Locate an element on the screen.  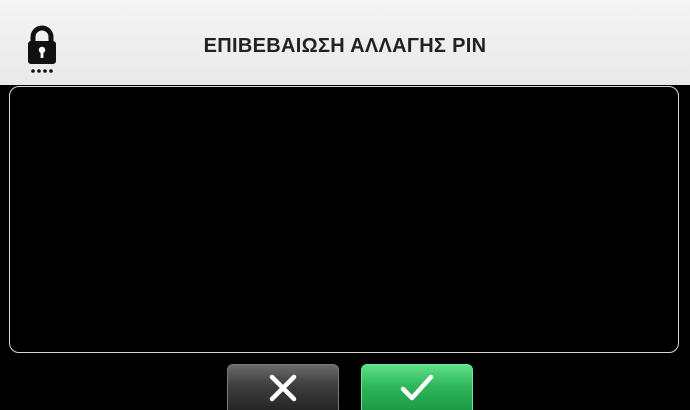
close-icon is located at coordinates (283, 388).